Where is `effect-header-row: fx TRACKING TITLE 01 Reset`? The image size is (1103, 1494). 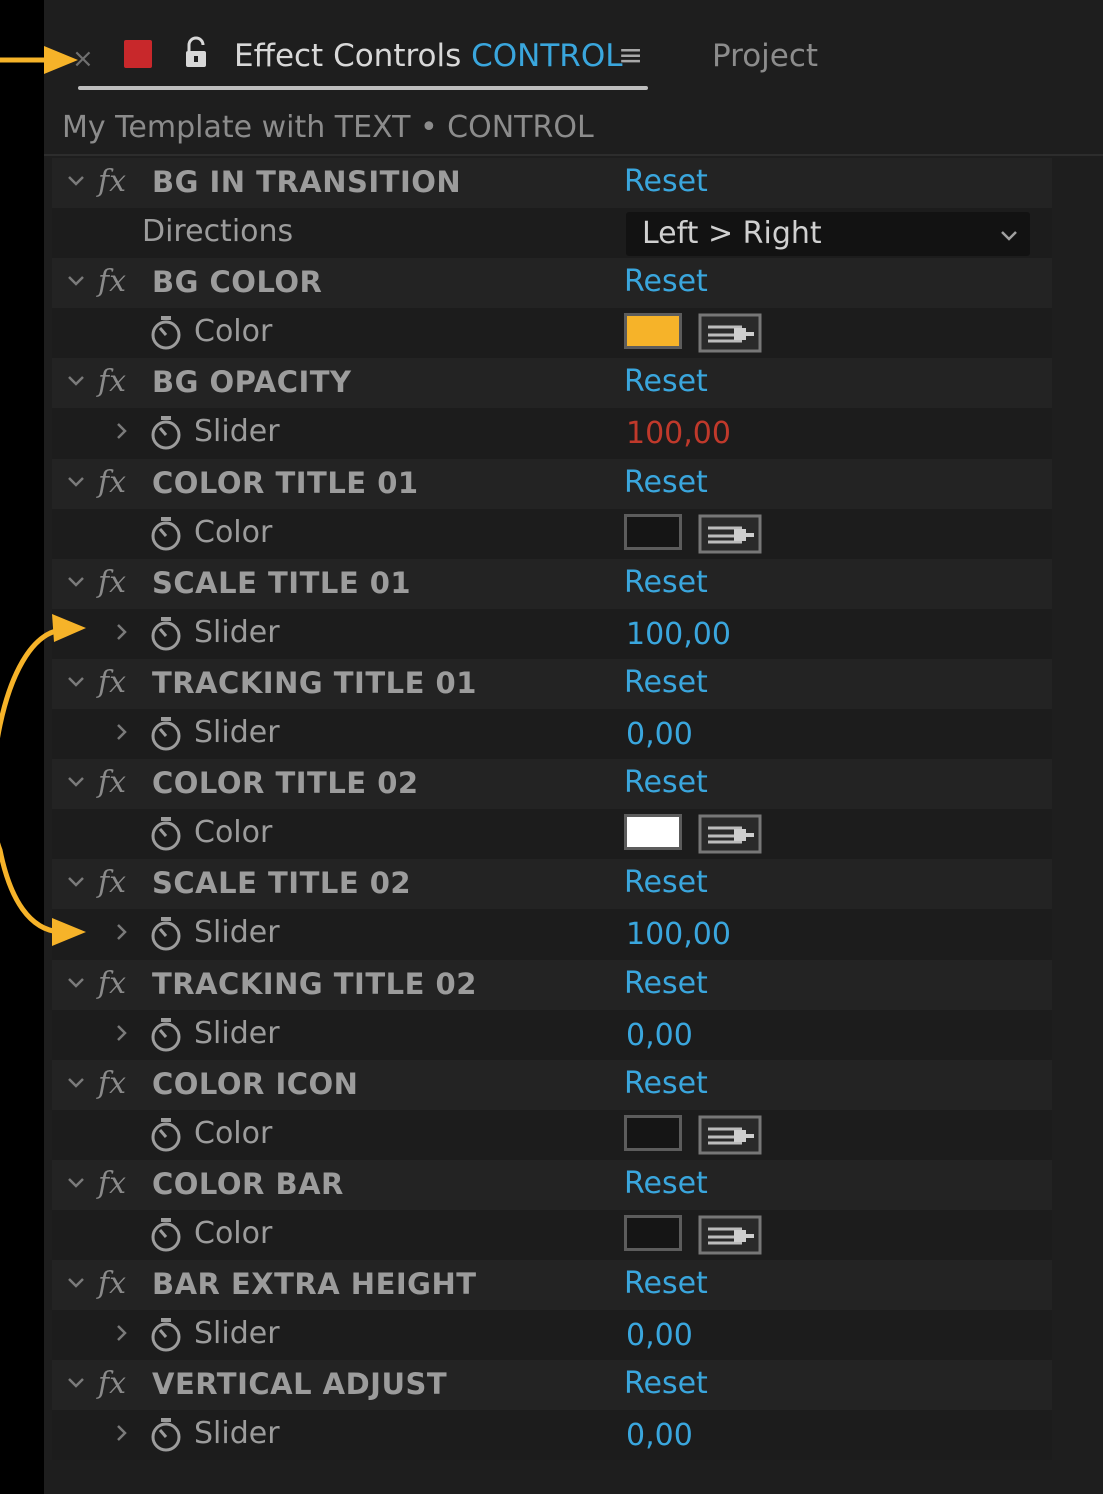
effect-header-row: fx TRACKING TITLE 01 Reset is located at coordinates (552, 684).